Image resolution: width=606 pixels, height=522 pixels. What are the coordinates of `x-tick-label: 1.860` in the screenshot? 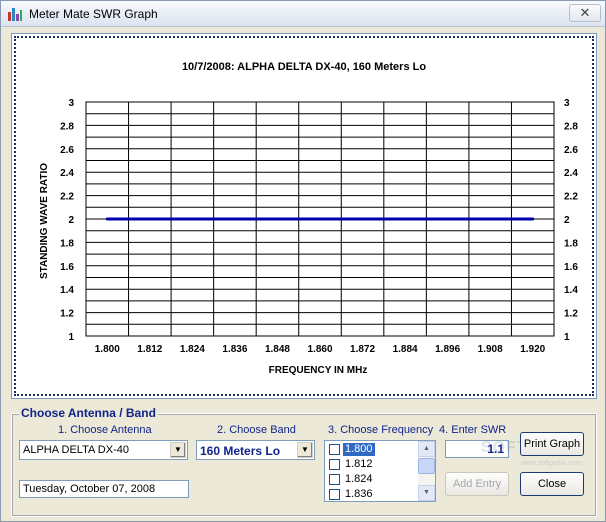 It's located at (319, 349).